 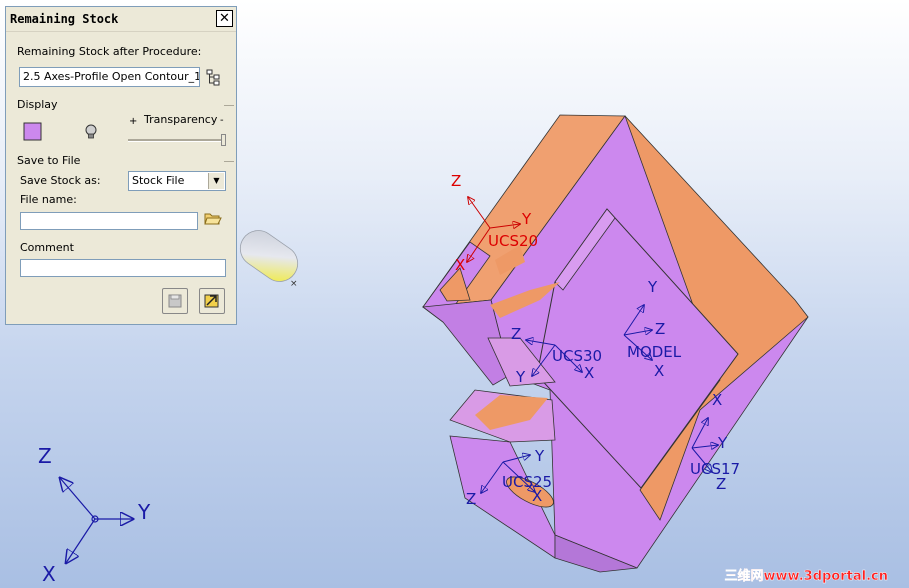 What do you see at coordinates (37, 104) in the screenshot?
I see `display-label: Display` at bounding box center [37, 104].